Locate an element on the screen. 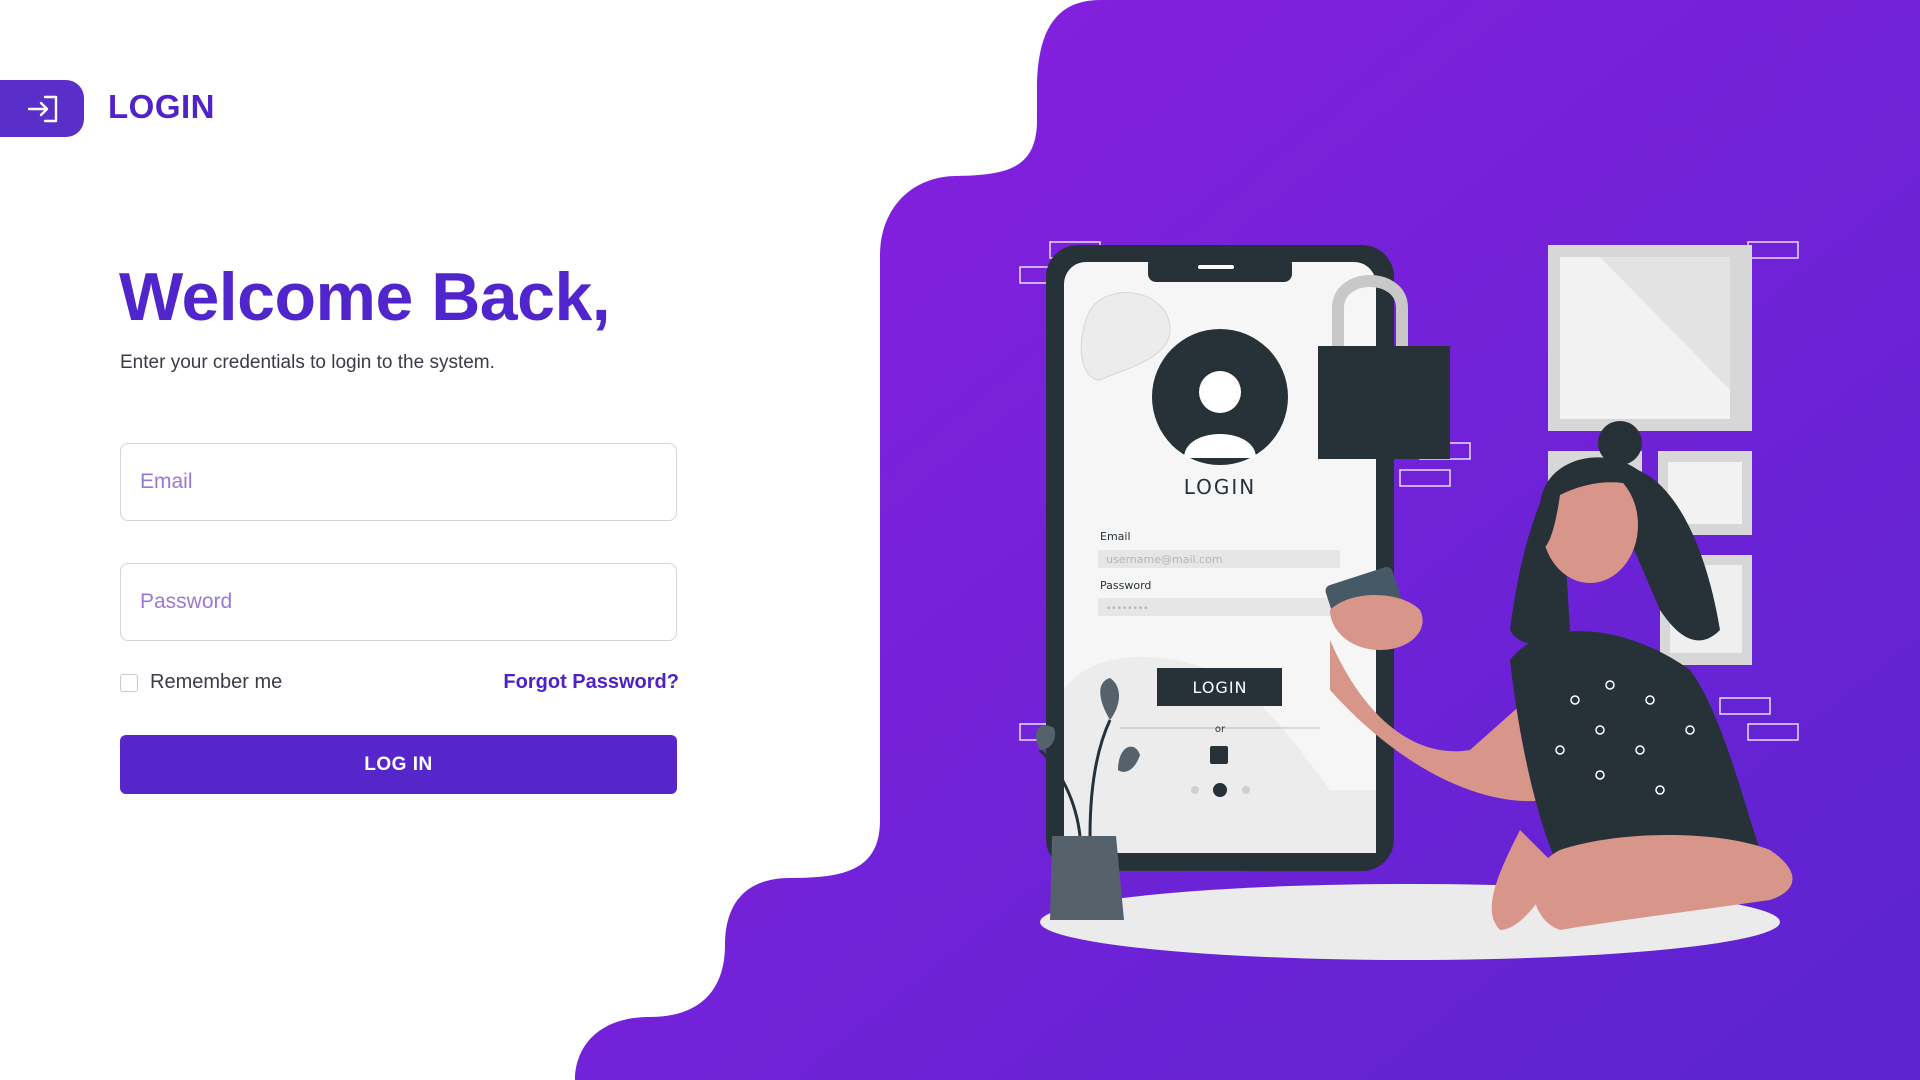 This screenshot has height=1080, width=1920. welcome-heading: Welcome Back, is located at coordinates (365, 297).